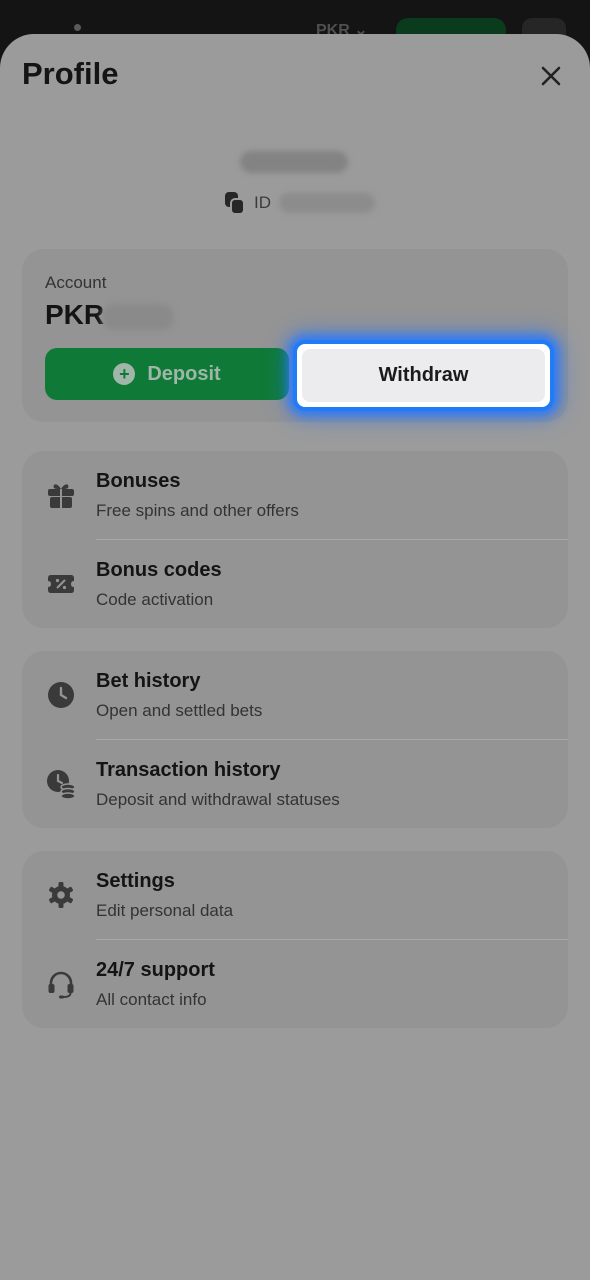 This screenshot has height=1280, width=590. I want to click on balance-redacted, so click(138, 317).